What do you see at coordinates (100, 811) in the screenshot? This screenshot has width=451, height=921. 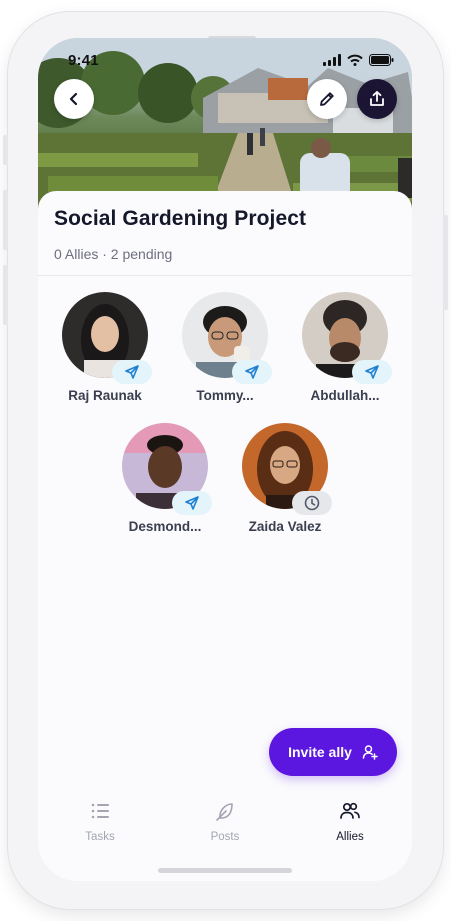 I see `list-icon` at bounding box center [100, 811].